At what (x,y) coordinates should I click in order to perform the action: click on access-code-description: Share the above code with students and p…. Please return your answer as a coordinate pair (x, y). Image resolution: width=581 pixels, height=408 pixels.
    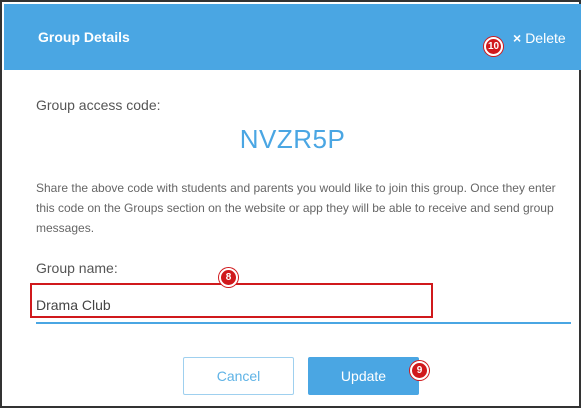
    Looking at the image, I should click on (296, 208).